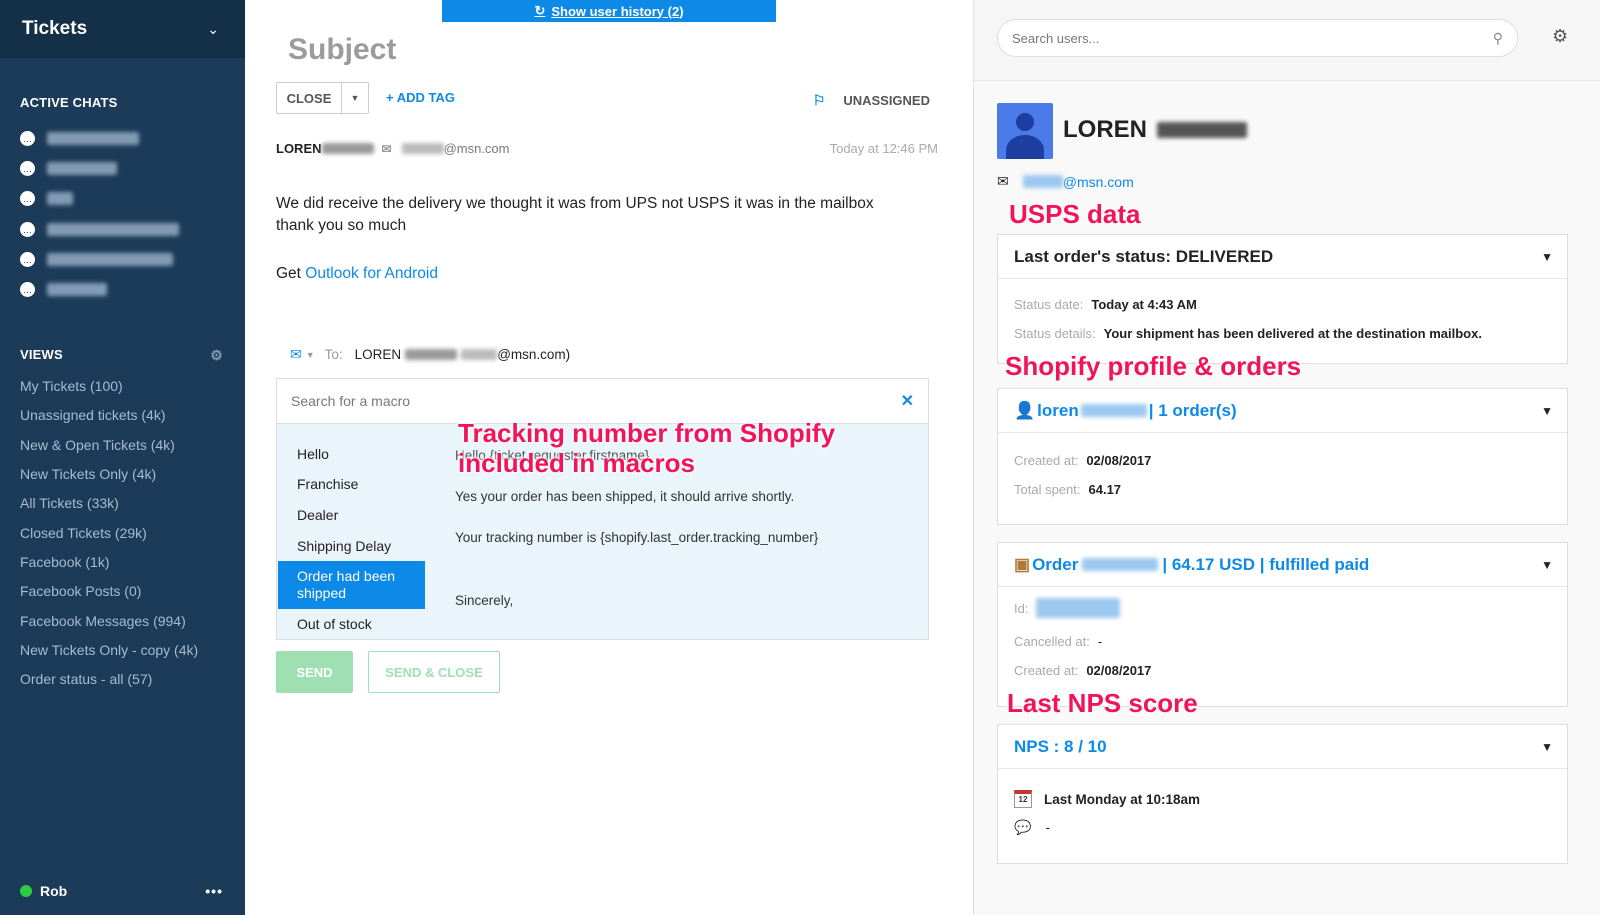 This screenshot has width=1600, height=915. What do you see at coordinates (371, 273) in the screenshot?
I see `outlook-link: Outlook for Android` at bounding box center [371, 273].